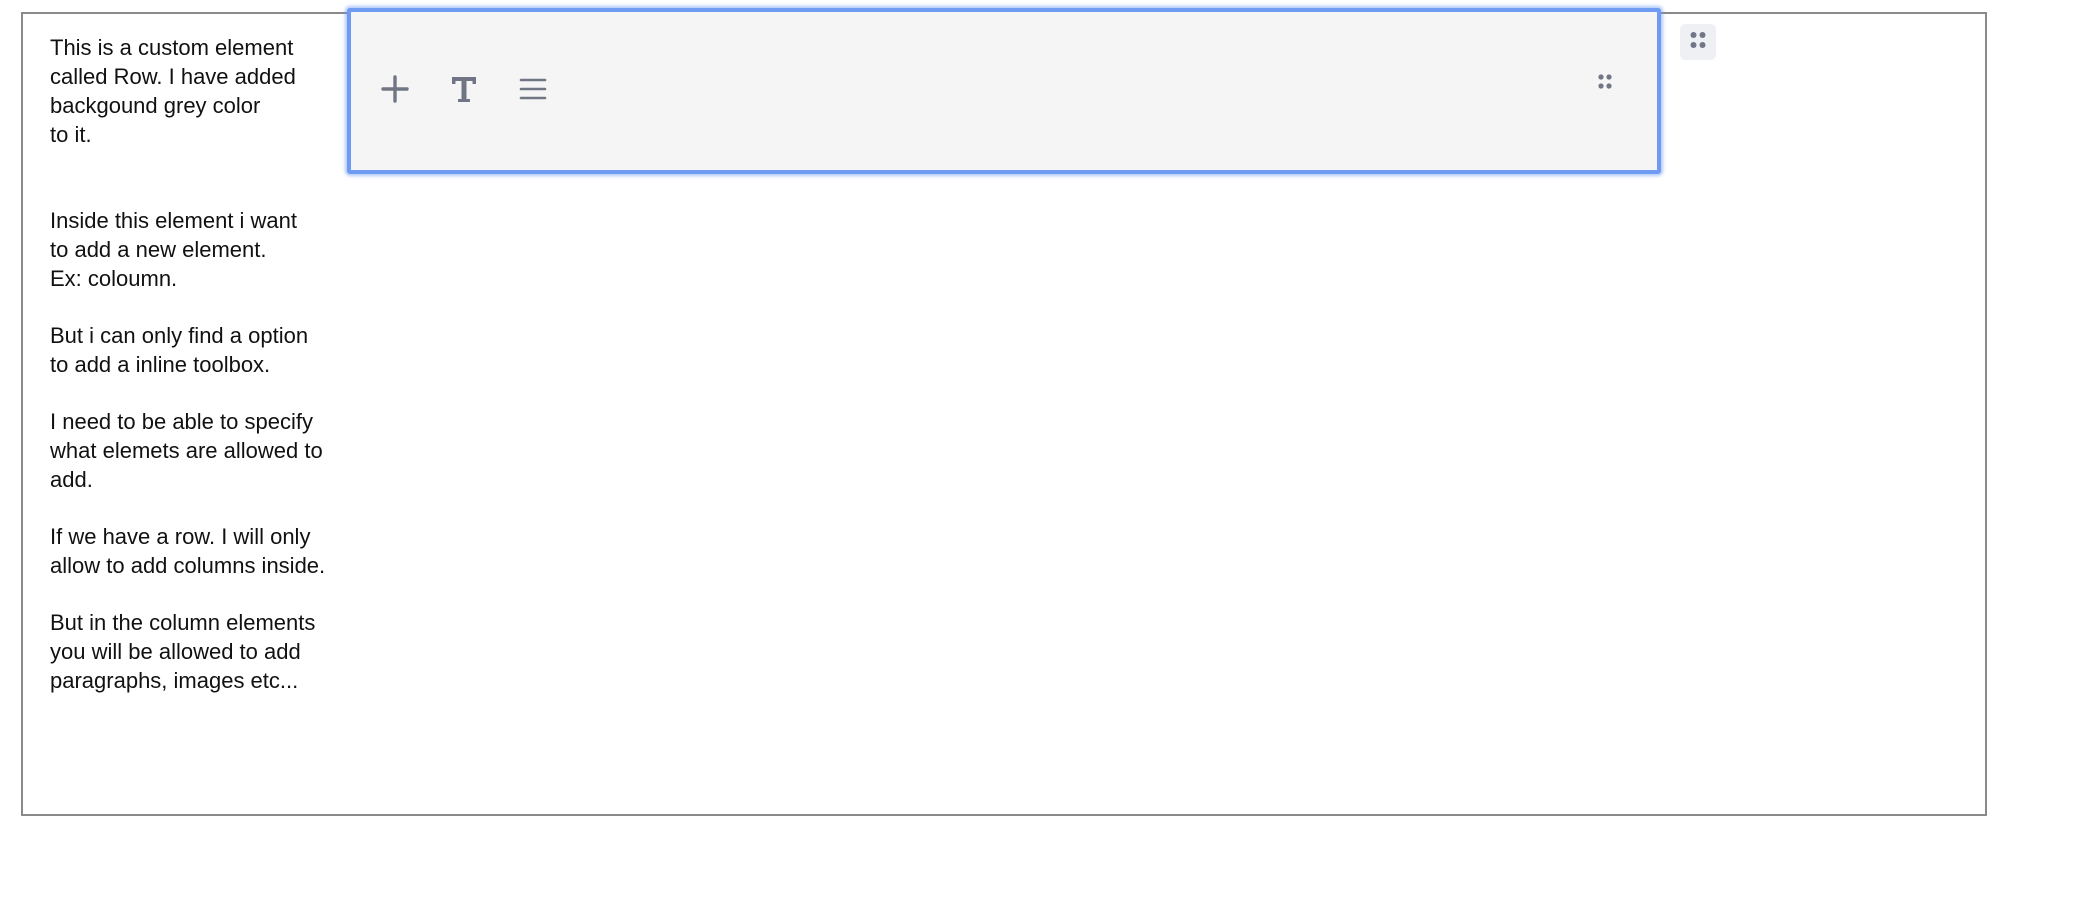 This screenshot has height=924, width=2084. I want to click on align-icon, so click(533, 91).